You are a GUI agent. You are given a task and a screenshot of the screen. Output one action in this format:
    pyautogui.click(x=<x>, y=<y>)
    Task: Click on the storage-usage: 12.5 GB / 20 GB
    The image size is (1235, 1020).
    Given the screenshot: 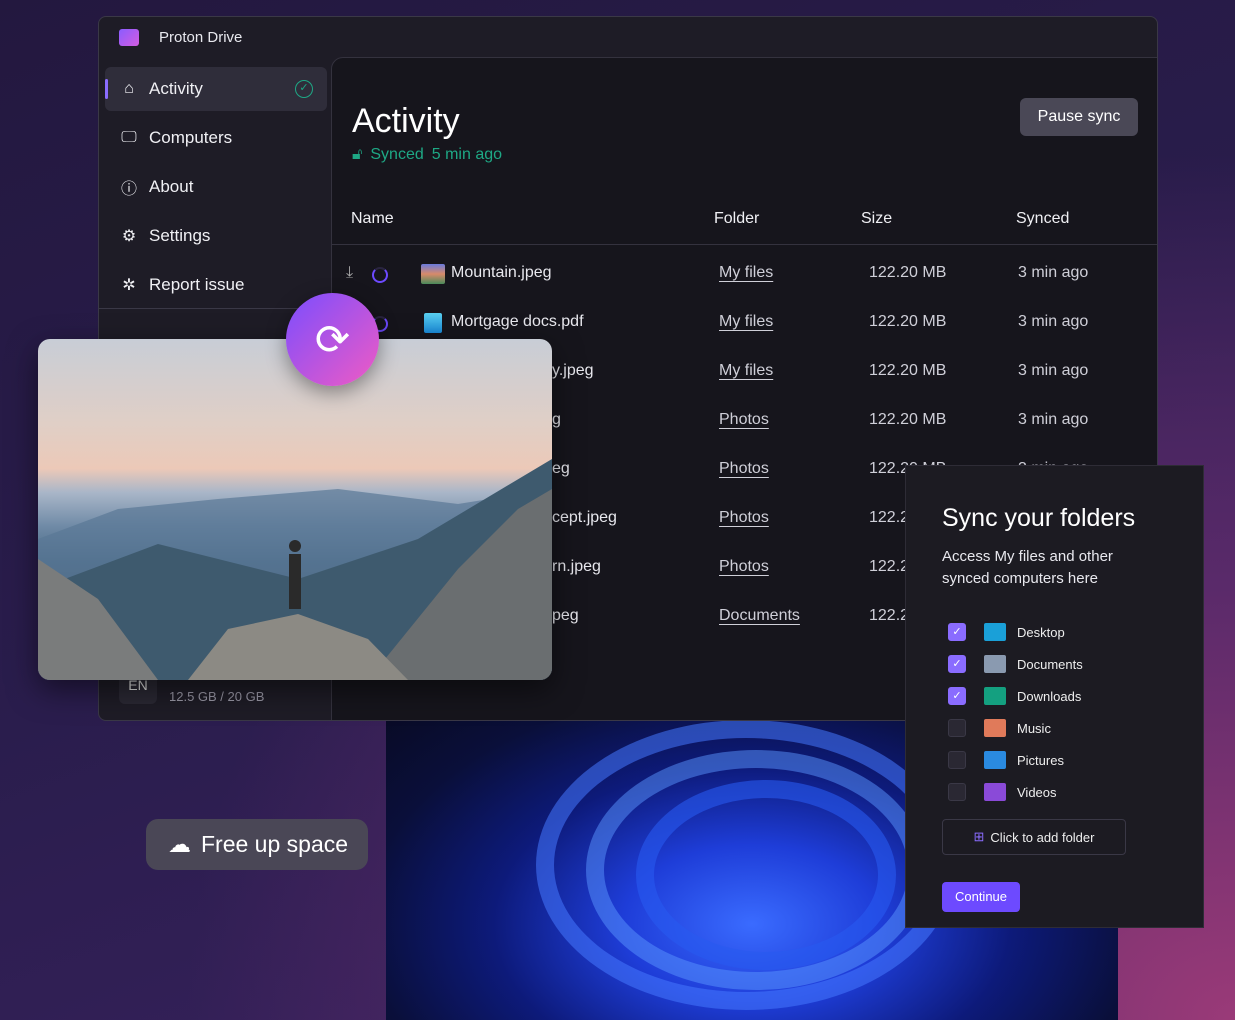 What is the action you would take?
    pyautogui.click(x=217, y=696)
    